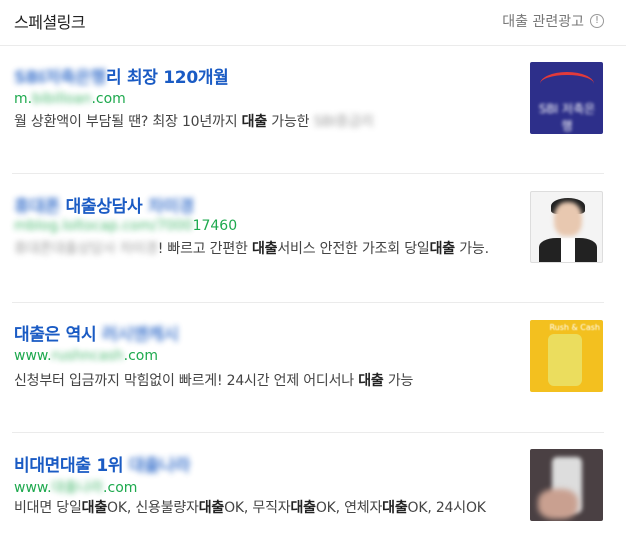  Describe the element at coordinates (214, 381) in the screenshot. I see `ad-description: 신청부터 입금까지 막힘없이 빠르게! 24시간 언제 어디서나 대출 가능` at that location.